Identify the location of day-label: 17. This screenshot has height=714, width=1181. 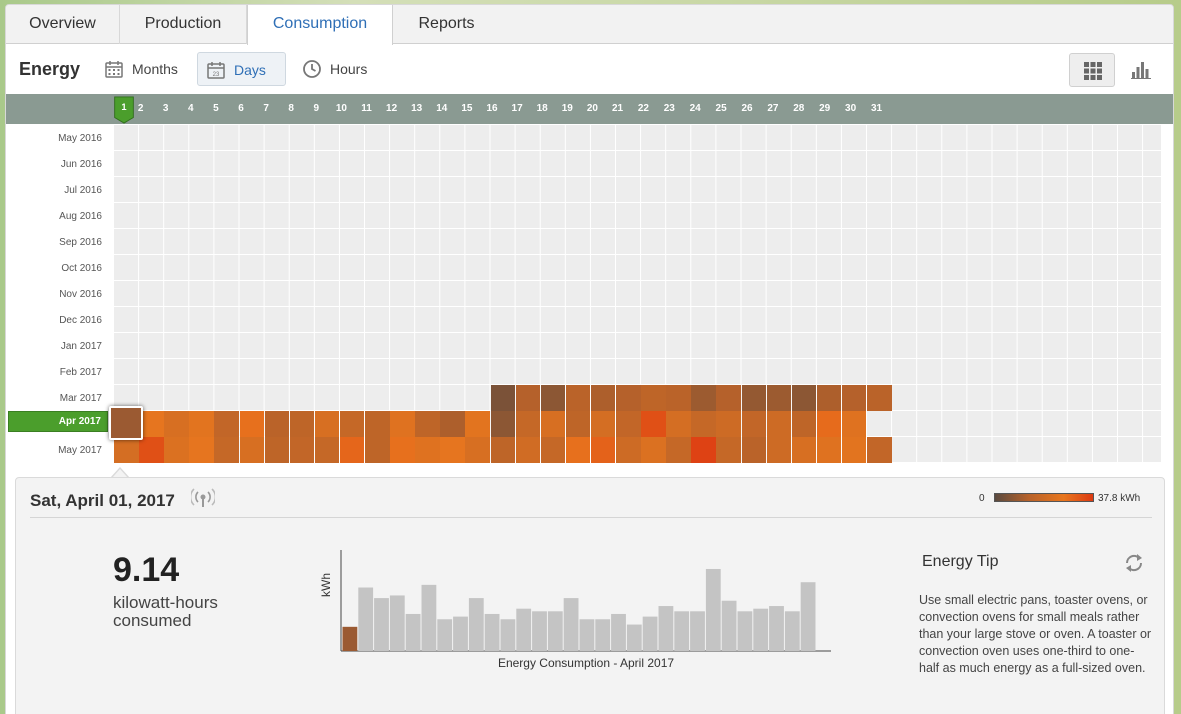
(517, 108).